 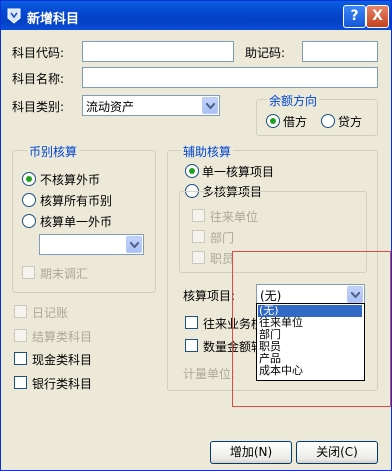 What do you see at coordinates (76, 222) in the screenshot?
I see `single-currency-label: 核算单一外币` at bounding box center [76, 222].